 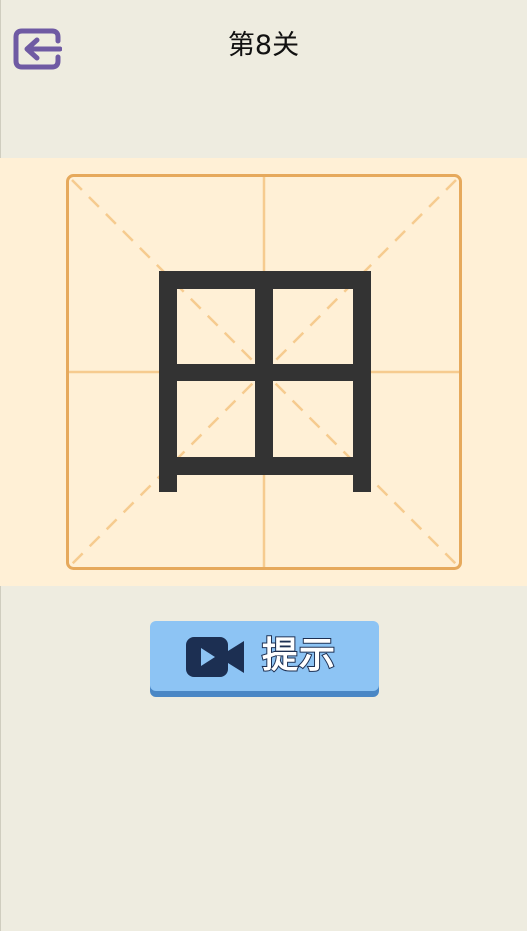 I want to click on stroke-horizontal-middle, so click(x=265, y=372).